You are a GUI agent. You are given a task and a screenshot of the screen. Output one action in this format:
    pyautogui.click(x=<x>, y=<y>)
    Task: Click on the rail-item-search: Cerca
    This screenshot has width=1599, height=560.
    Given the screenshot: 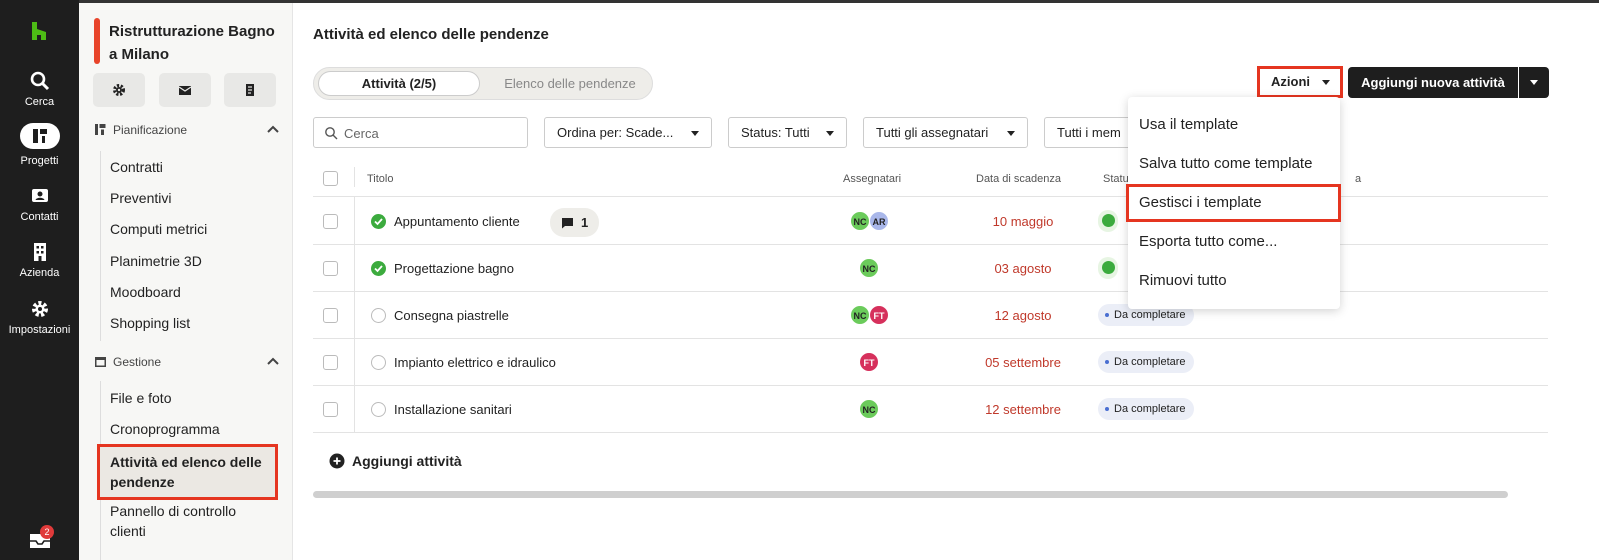 What is the action you would take?
    pyautogui.click(x=39, y=89)
    